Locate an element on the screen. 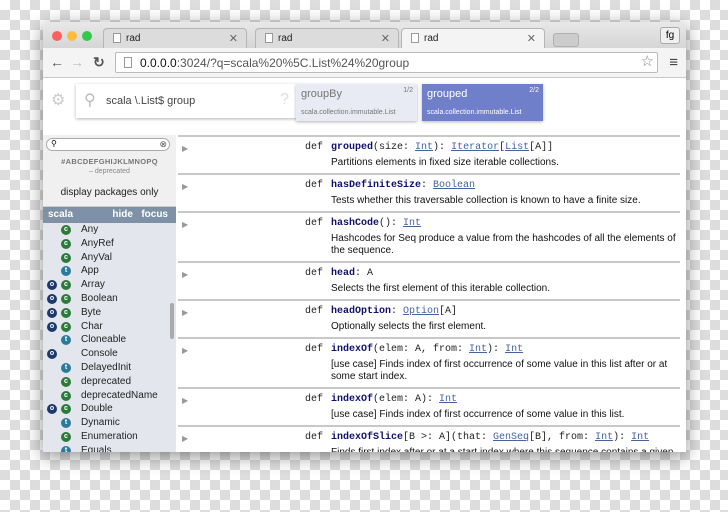  new-tab-button is located at coordinates (566, 40).